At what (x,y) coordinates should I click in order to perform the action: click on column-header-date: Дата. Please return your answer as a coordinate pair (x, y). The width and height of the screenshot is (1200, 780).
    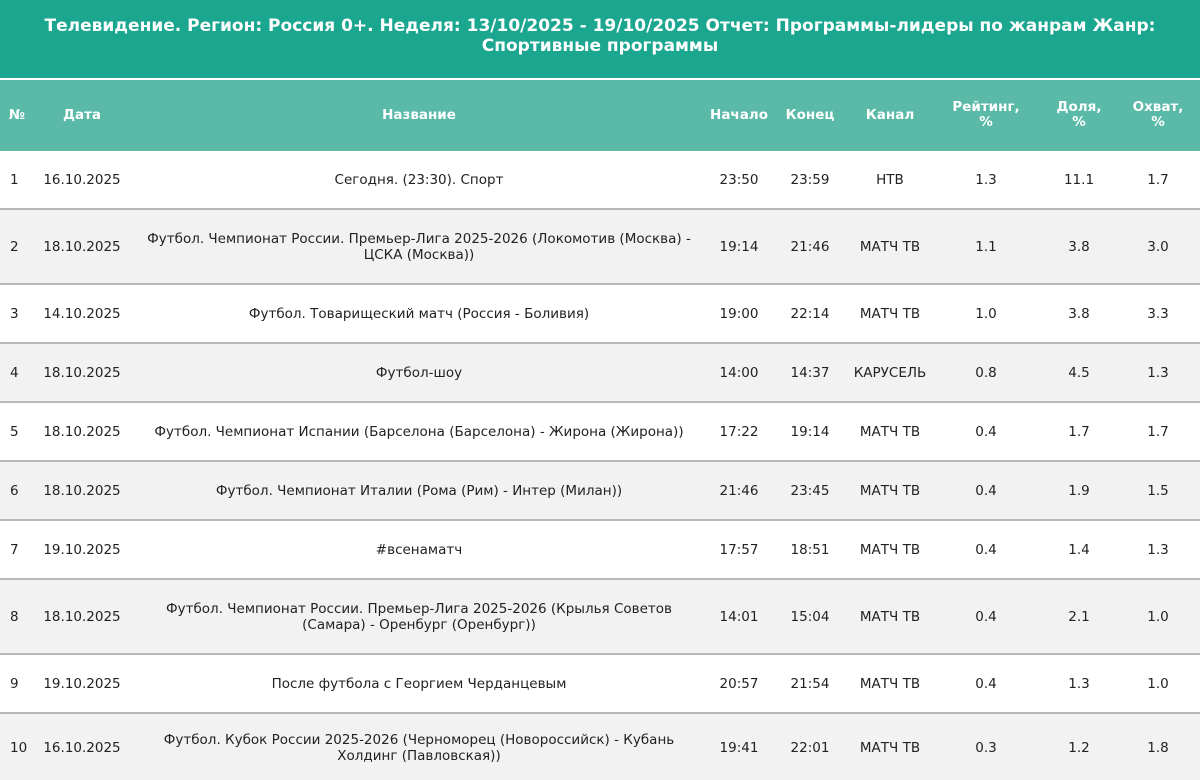
    Looking at the image, I should click on (82, 115).